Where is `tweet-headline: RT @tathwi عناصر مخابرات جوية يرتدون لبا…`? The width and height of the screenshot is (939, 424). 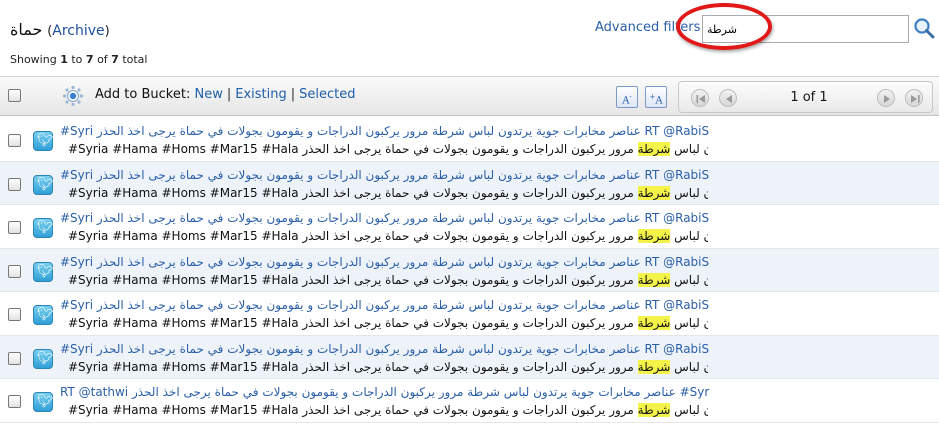
tweet-headline: RT @tathwi عناصر مخابرات جوية يرتدون لبا… is located at coordinates (385, 392).